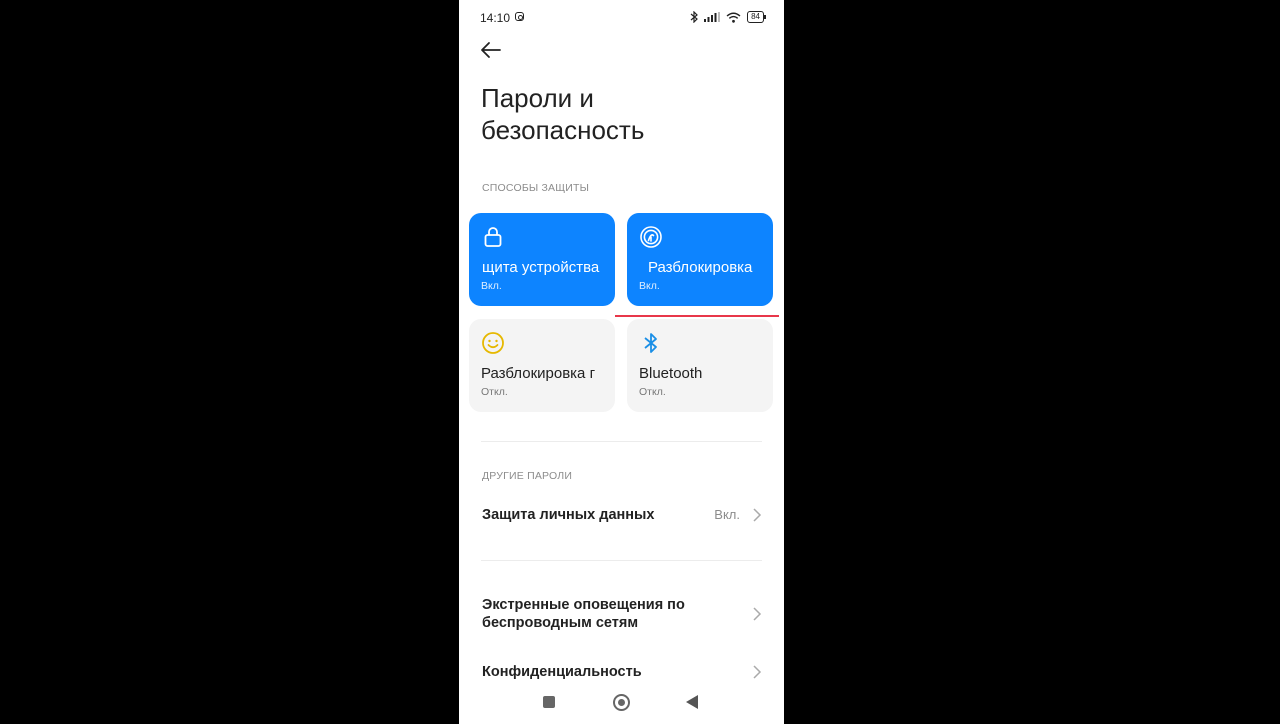 The height and width of the screenshot is (724, 1280). What do you see at coordinates (549, 702) in the screenshot?
I see `recents-button` at bounding box center [549, 702].